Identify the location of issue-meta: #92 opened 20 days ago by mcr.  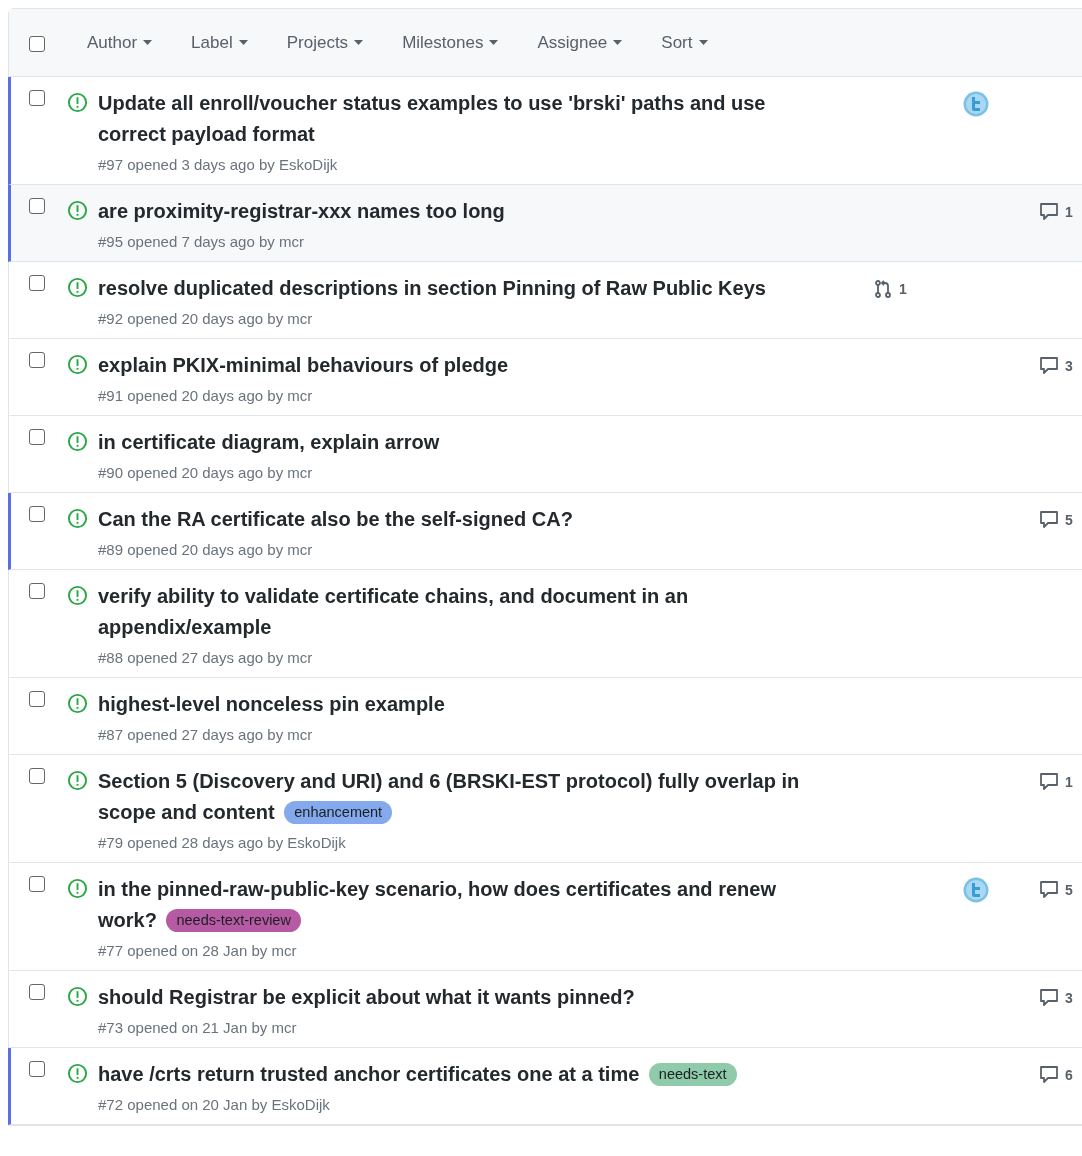
(206, 319).